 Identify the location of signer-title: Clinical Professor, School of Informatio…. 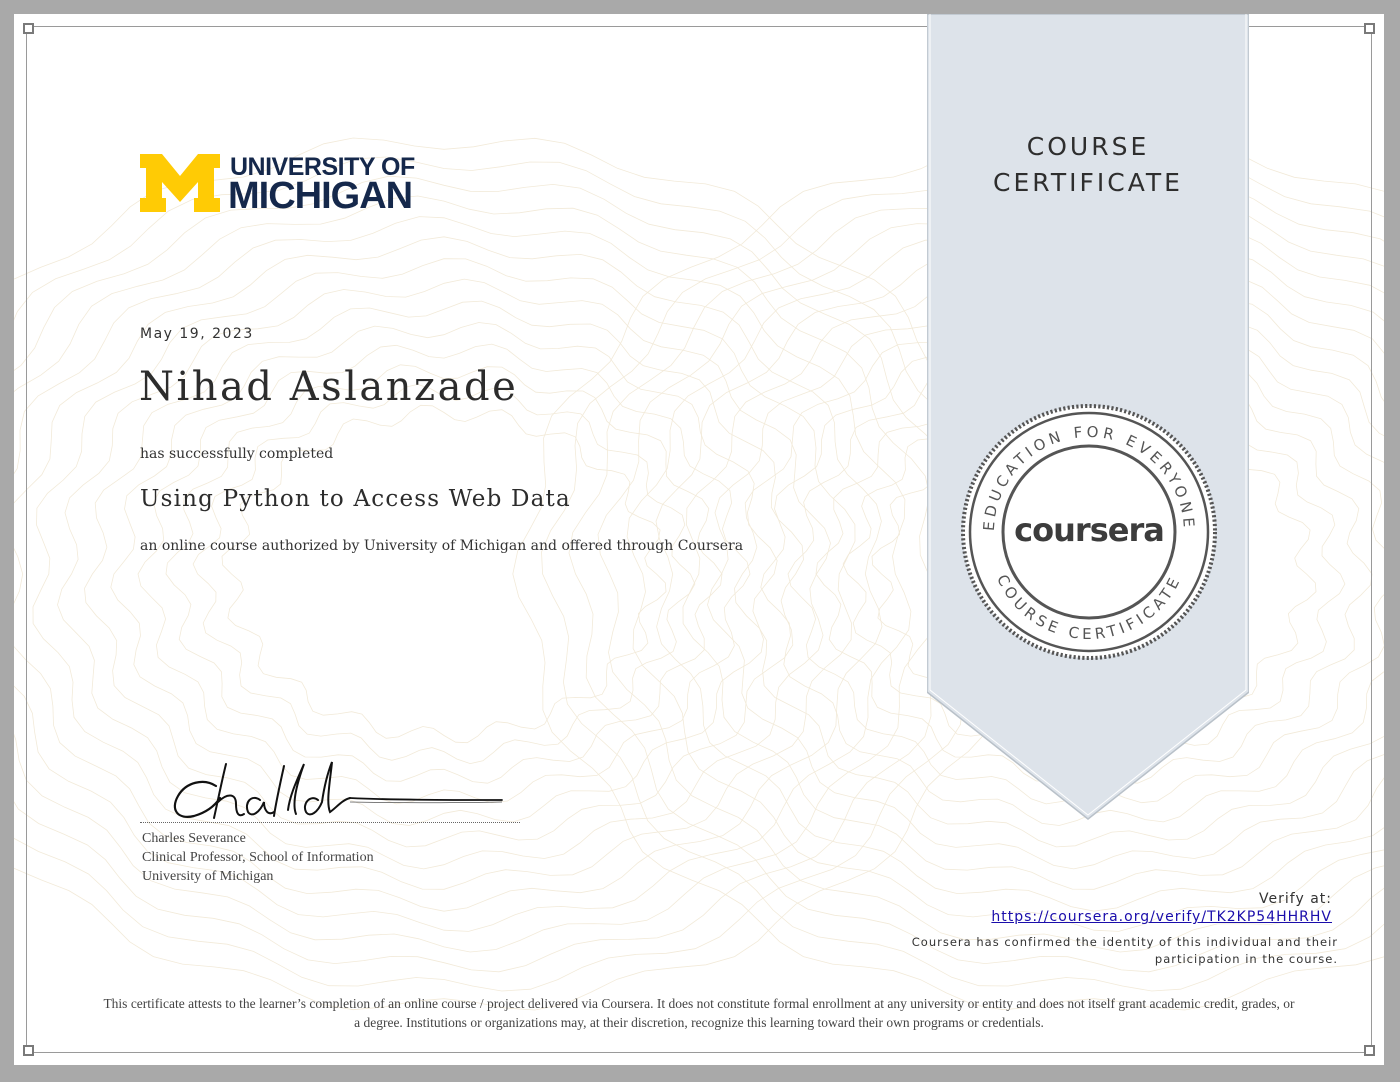
(258, 857).